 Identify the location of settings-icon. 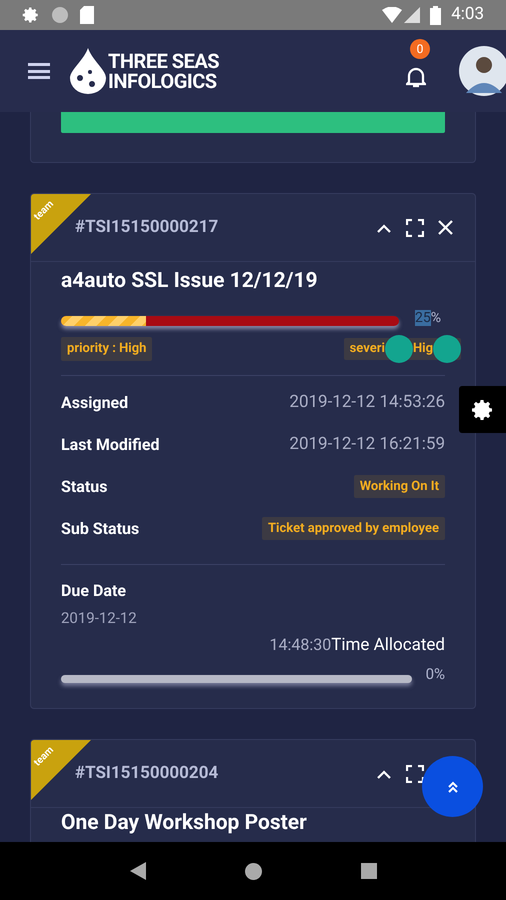
(482, 410).